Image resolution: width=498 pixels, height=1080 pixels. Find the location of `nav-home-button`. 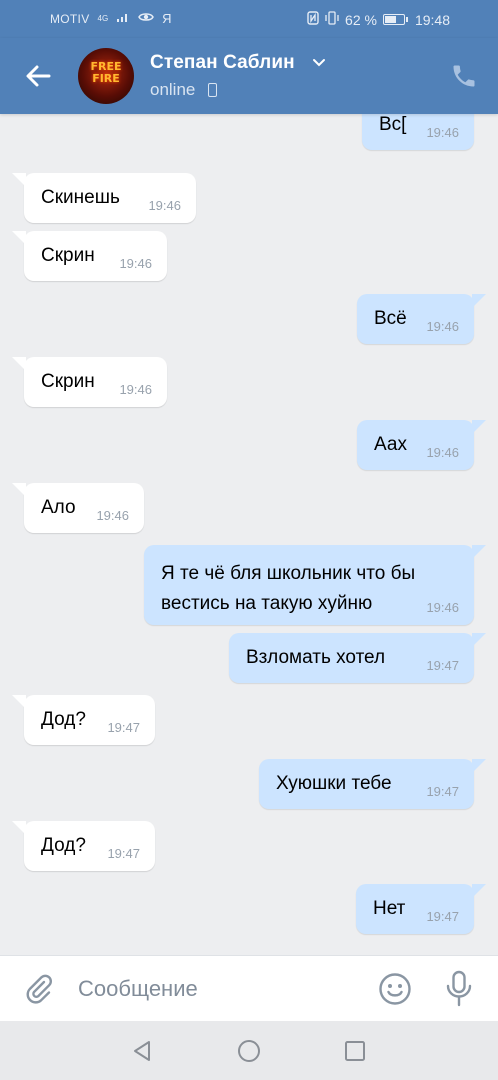

nav-home-button is located at coordinates (249, 1051).